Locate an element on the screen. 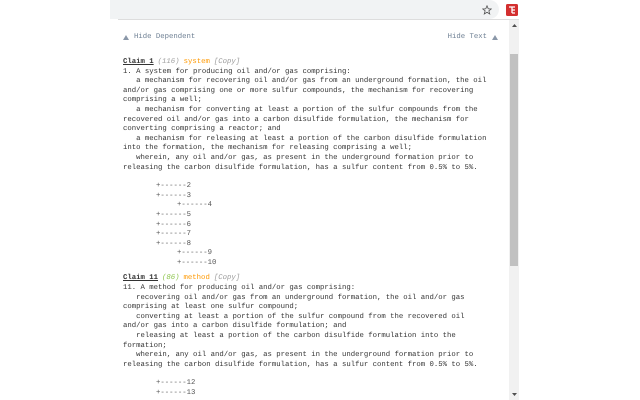  star-icon is located at coordinates (487, 9).